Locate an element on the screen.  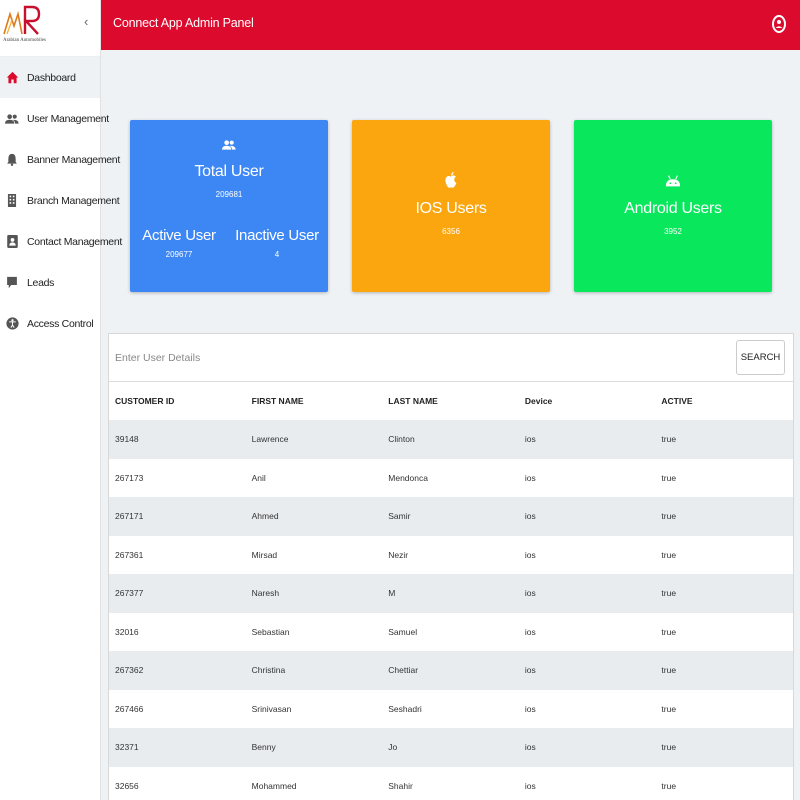
cell-last-name: Mendonca is located at coordinates (408, 477).